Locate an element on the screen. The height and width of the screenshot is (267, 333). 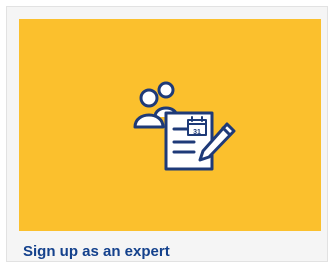
calendar-day-label: 31 is located at coordinates (197, 132).